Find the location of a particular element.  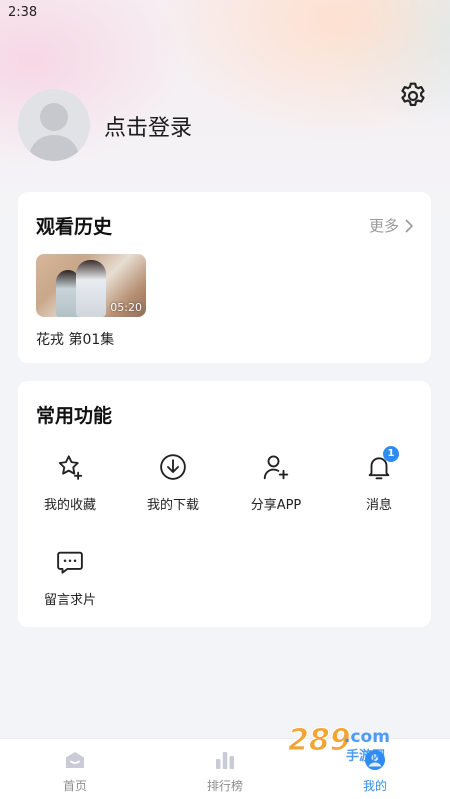

history-item-thumbnail: 05:20 is located at coordinates (91, 285).